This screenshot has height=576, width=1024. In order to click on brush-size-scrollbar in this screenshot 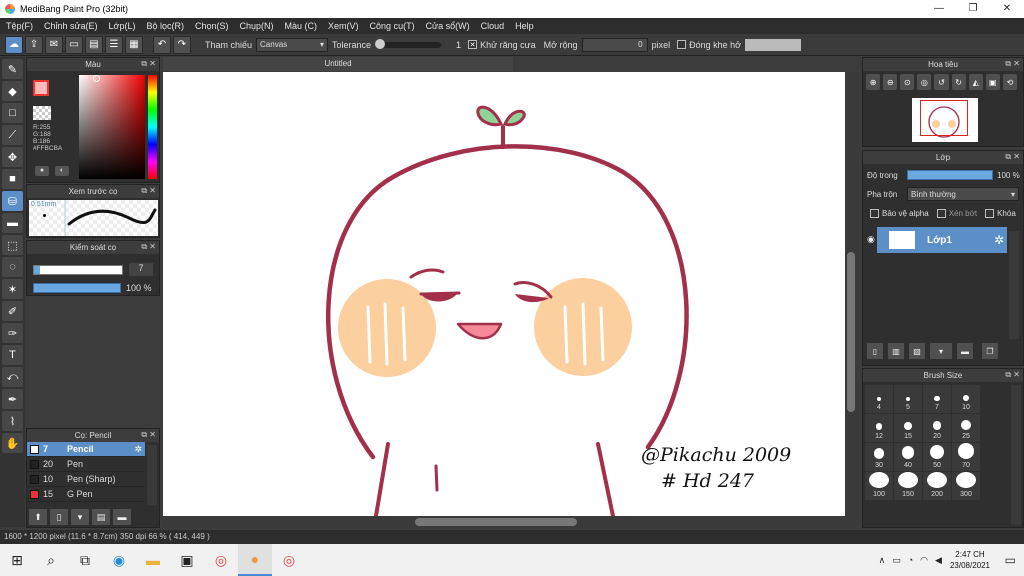, I will do `click(1016, 455)`.